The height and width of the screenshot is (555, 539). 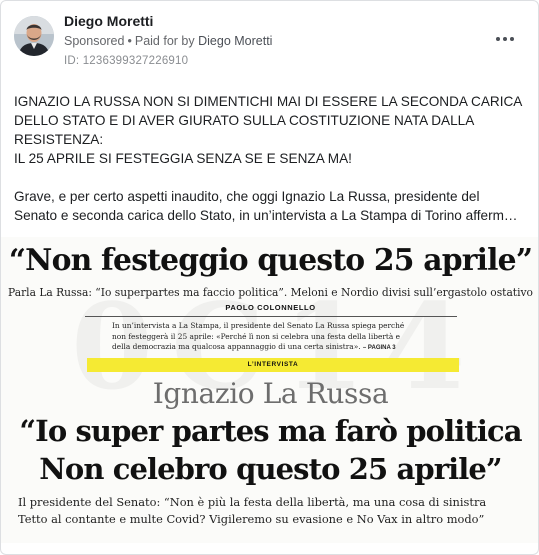 What do you see at coordinates (108, 21) in the screenshot?
I see `author-name: Diego Moretti` at bounding box center [108, 21].